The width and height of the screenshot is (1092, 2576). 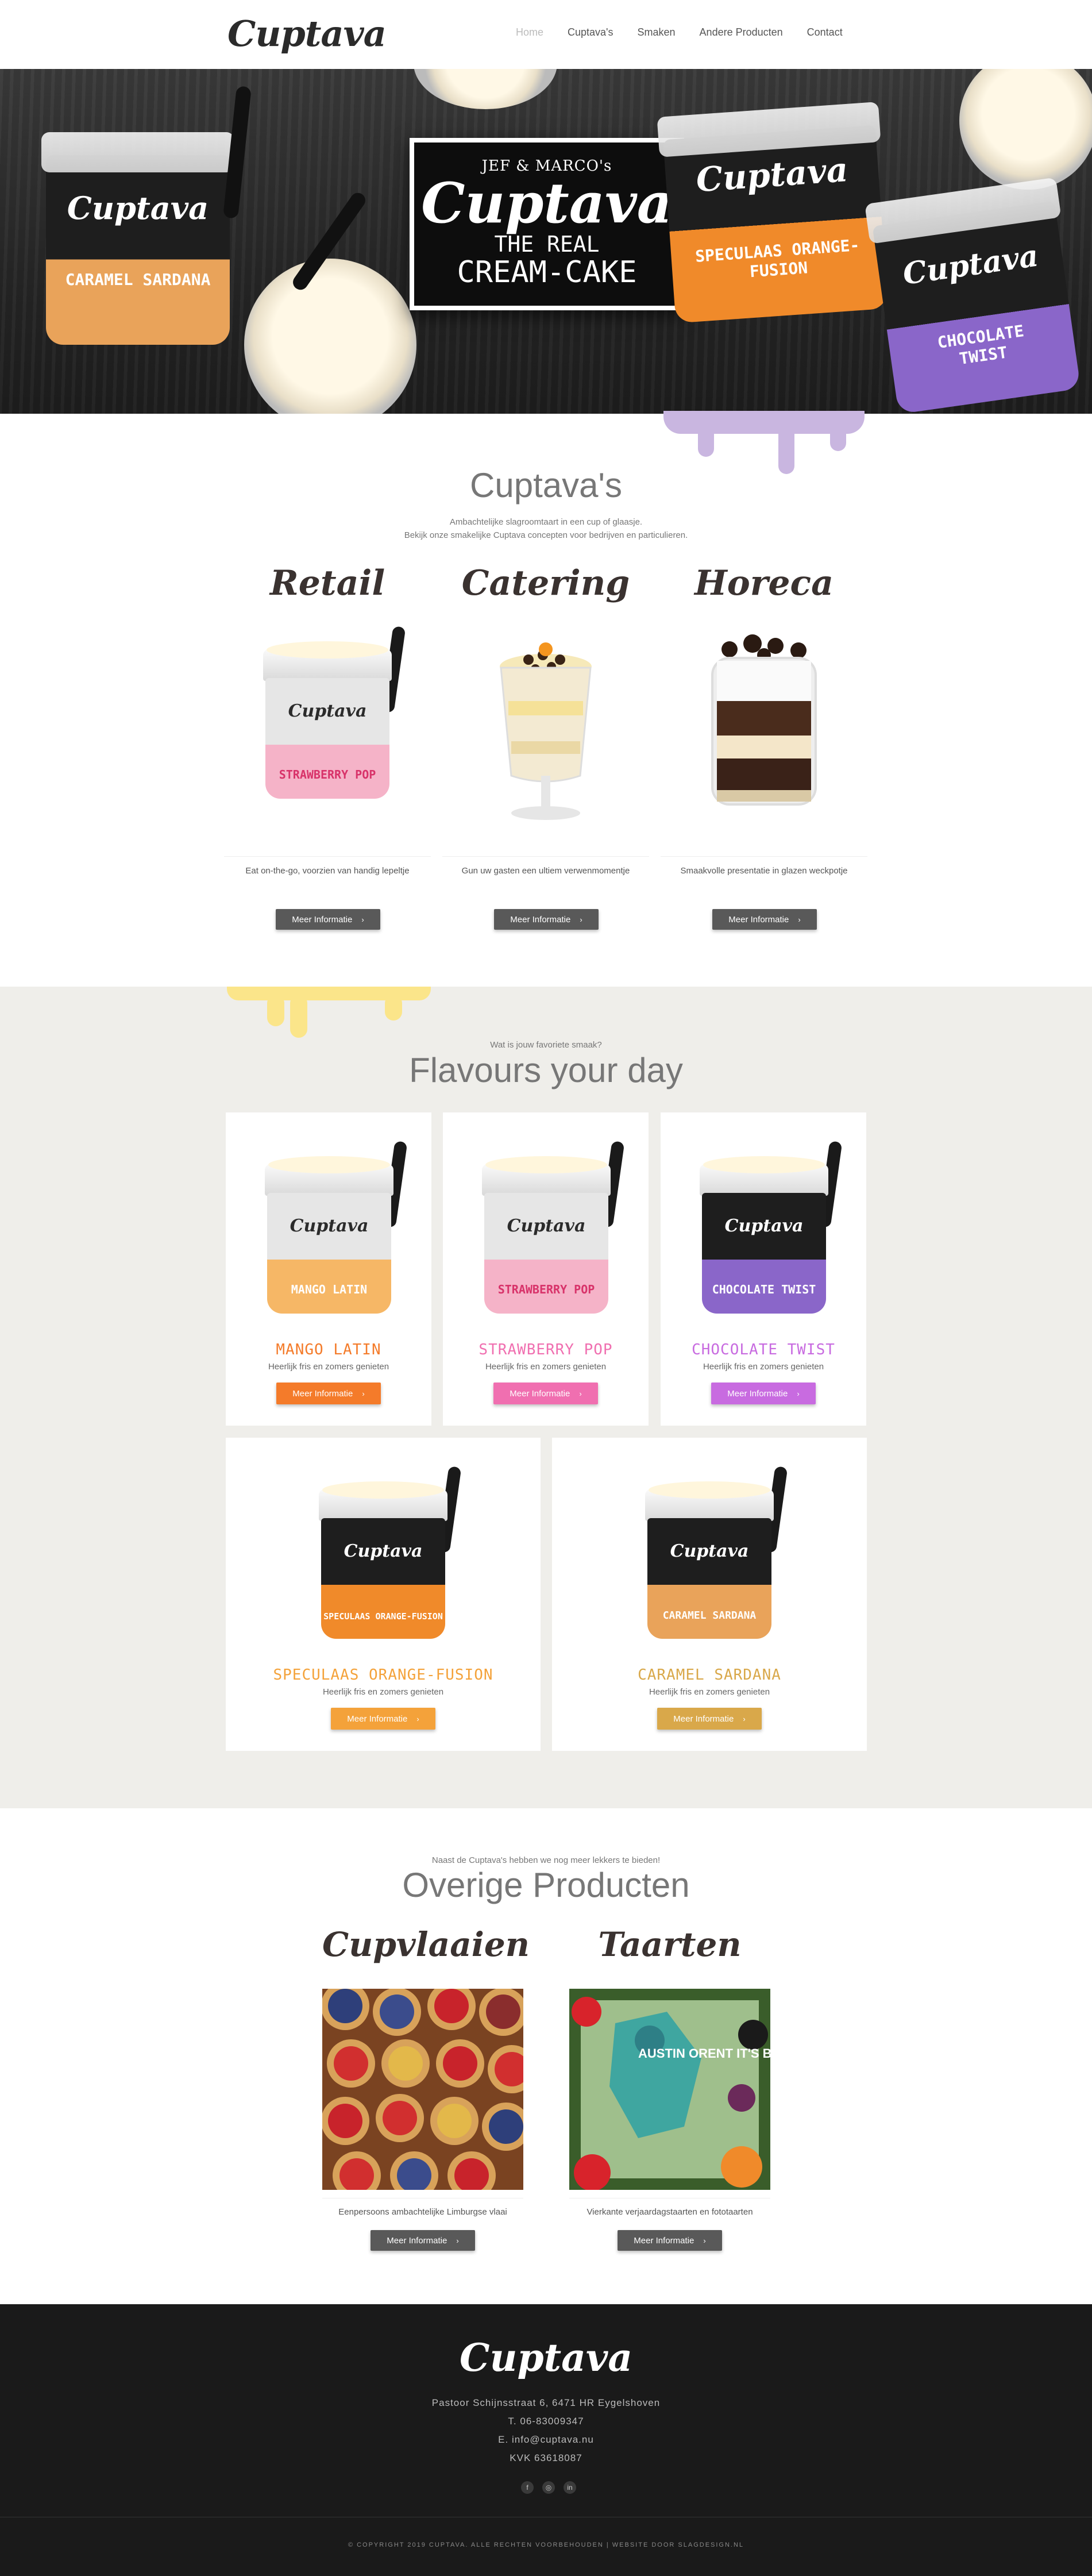 I want to click on flavour-name: SPECULAAS ORANGE-FUSION, so click(x=383, y=1675).